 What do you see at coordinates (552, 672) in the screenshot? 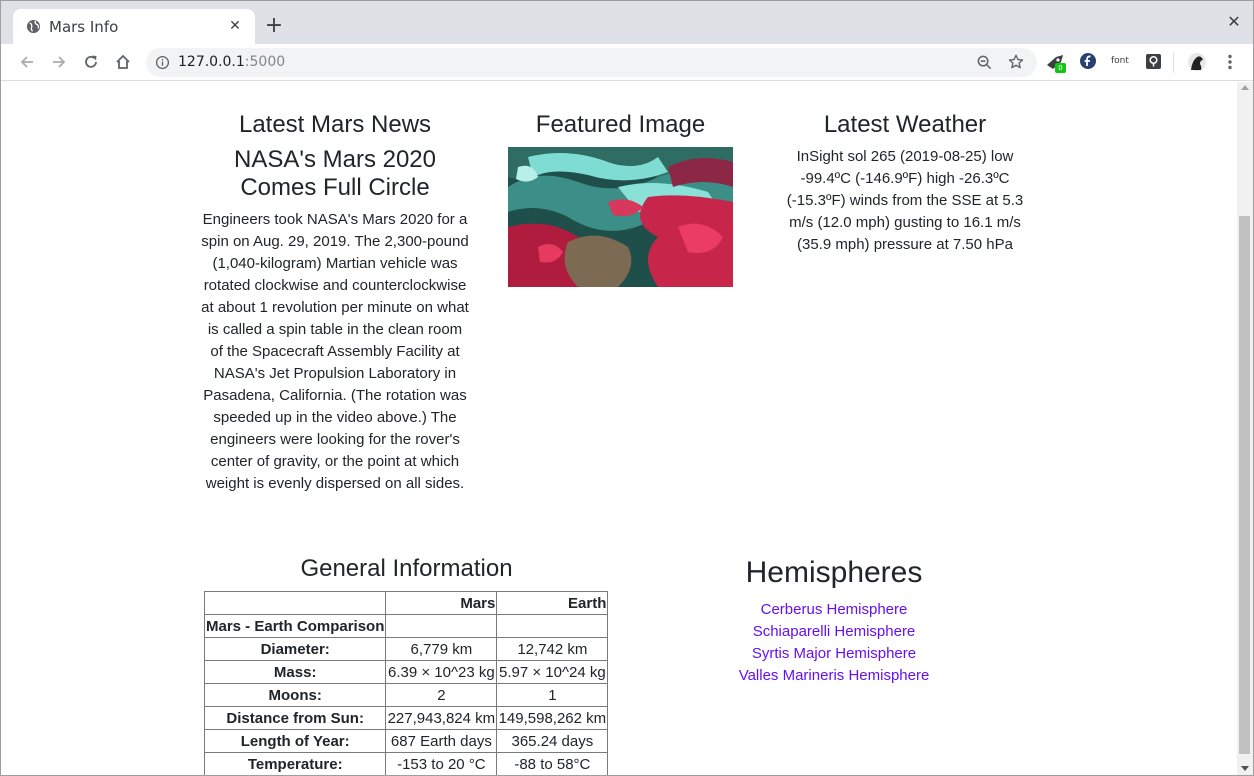
I see `table-cell-earth: 5.97 × 10^24 kg` at bounding box center [552, 672].